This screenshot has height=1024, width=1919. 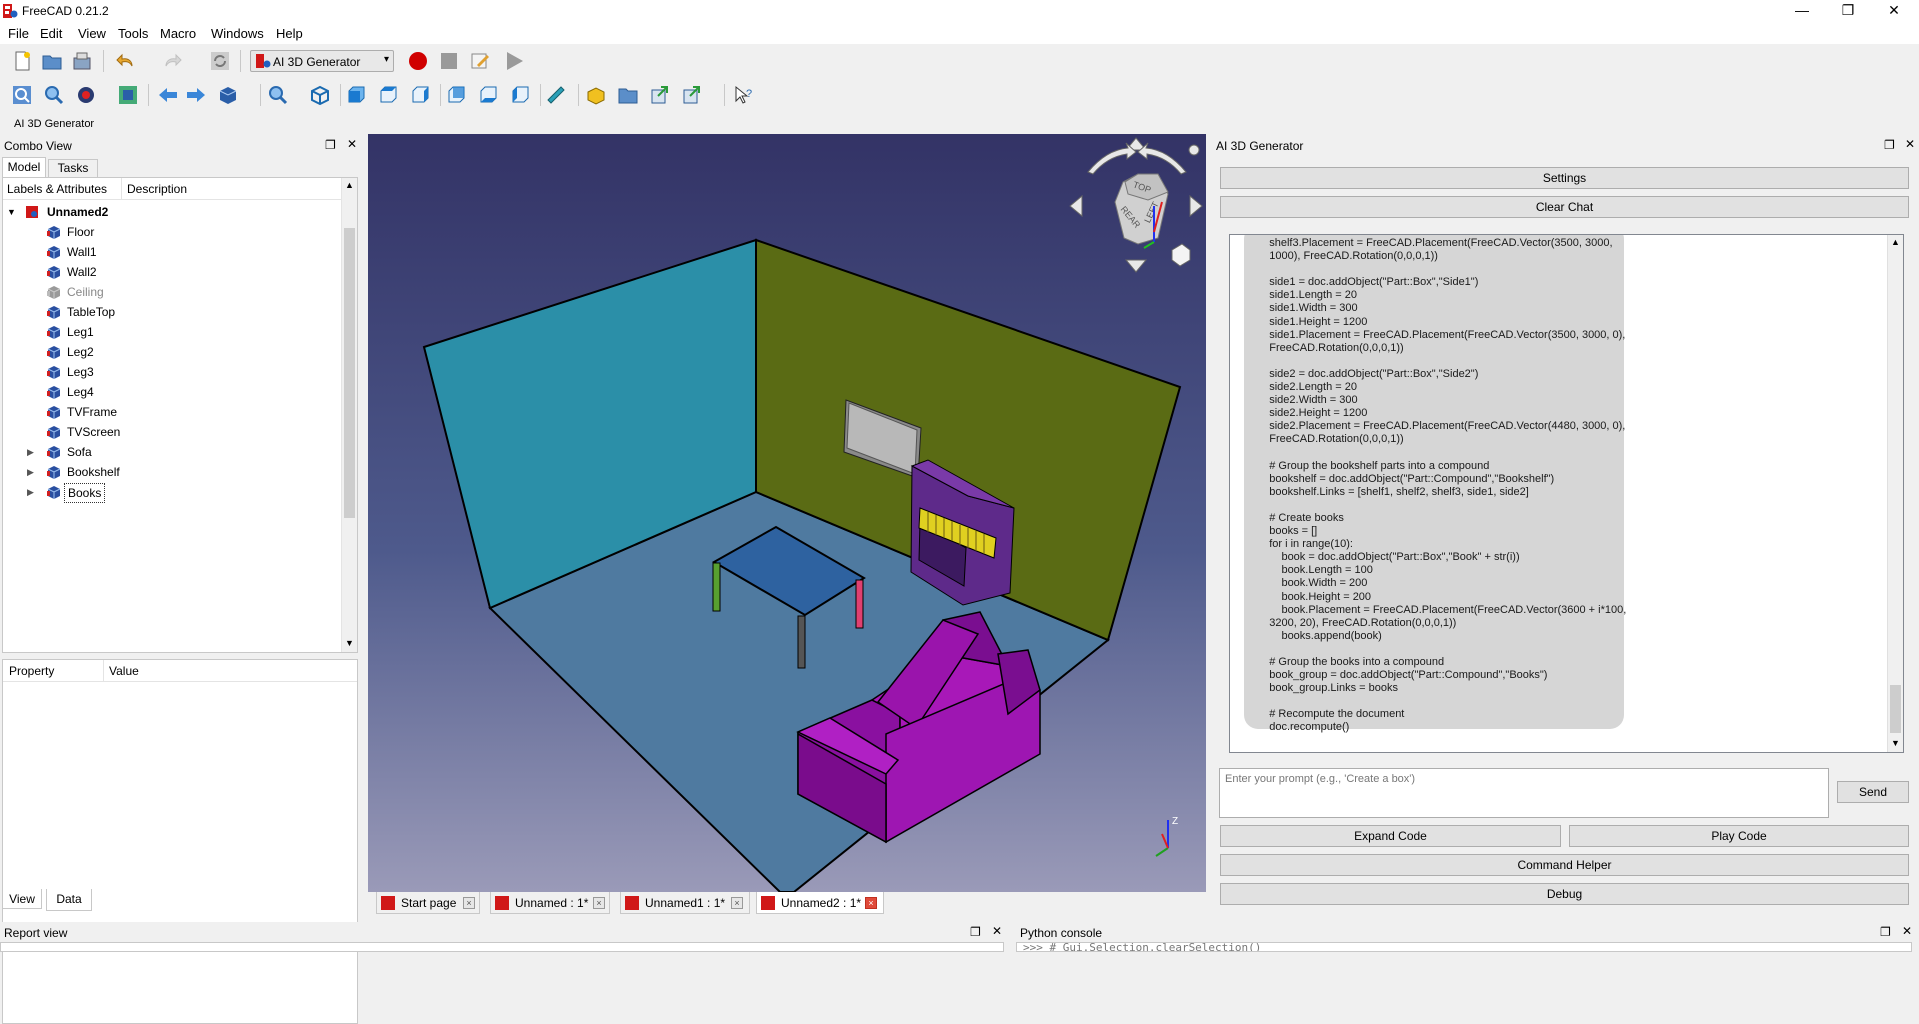 I want to click on back-button, so click(x=168, y=95).